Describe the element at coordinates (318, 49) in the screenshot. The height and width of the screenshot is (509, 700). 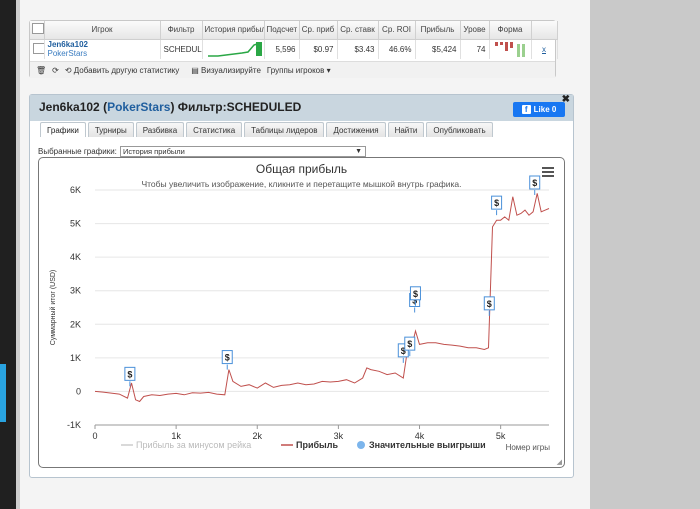
I see `avg-profit-cell: $0.97` at that location.